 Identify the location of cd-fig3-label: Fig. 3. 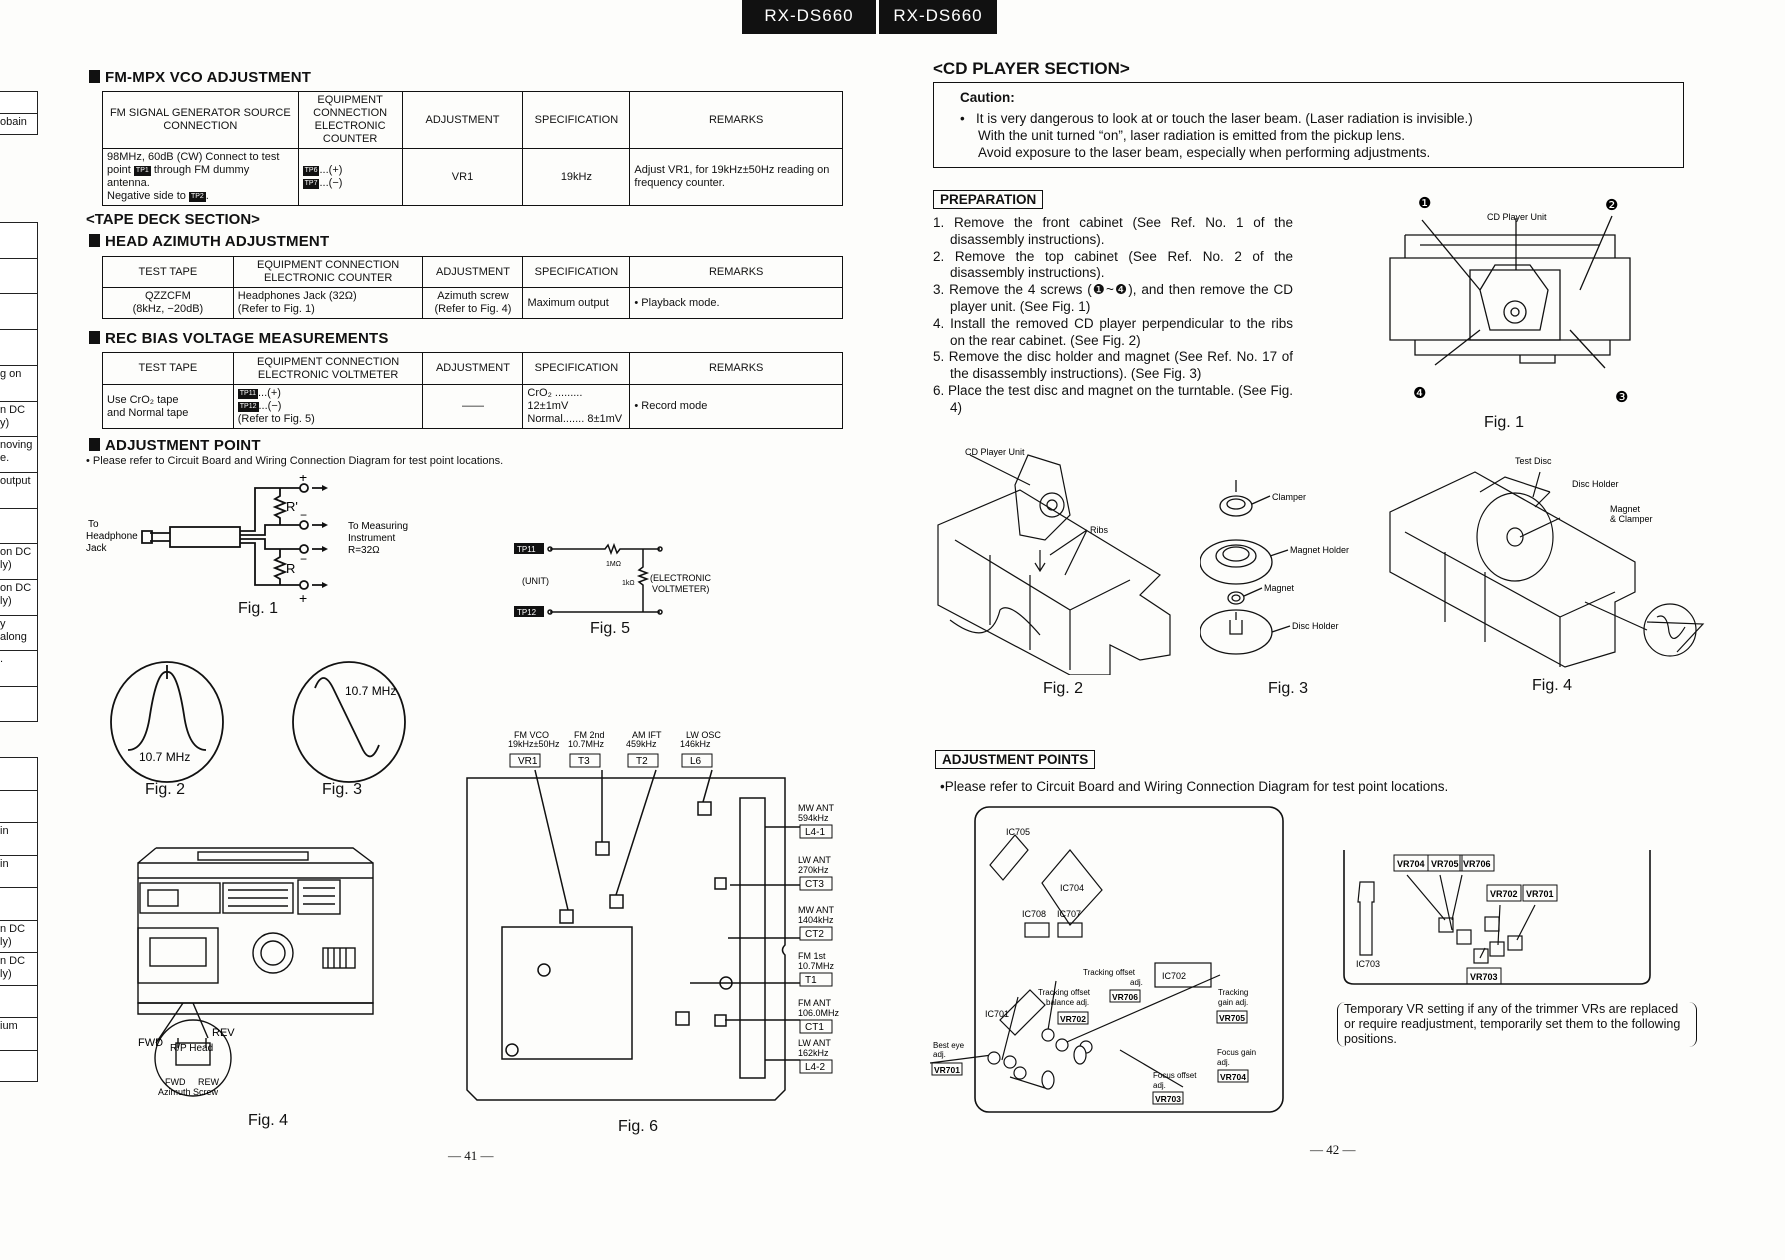
(1288, 688).